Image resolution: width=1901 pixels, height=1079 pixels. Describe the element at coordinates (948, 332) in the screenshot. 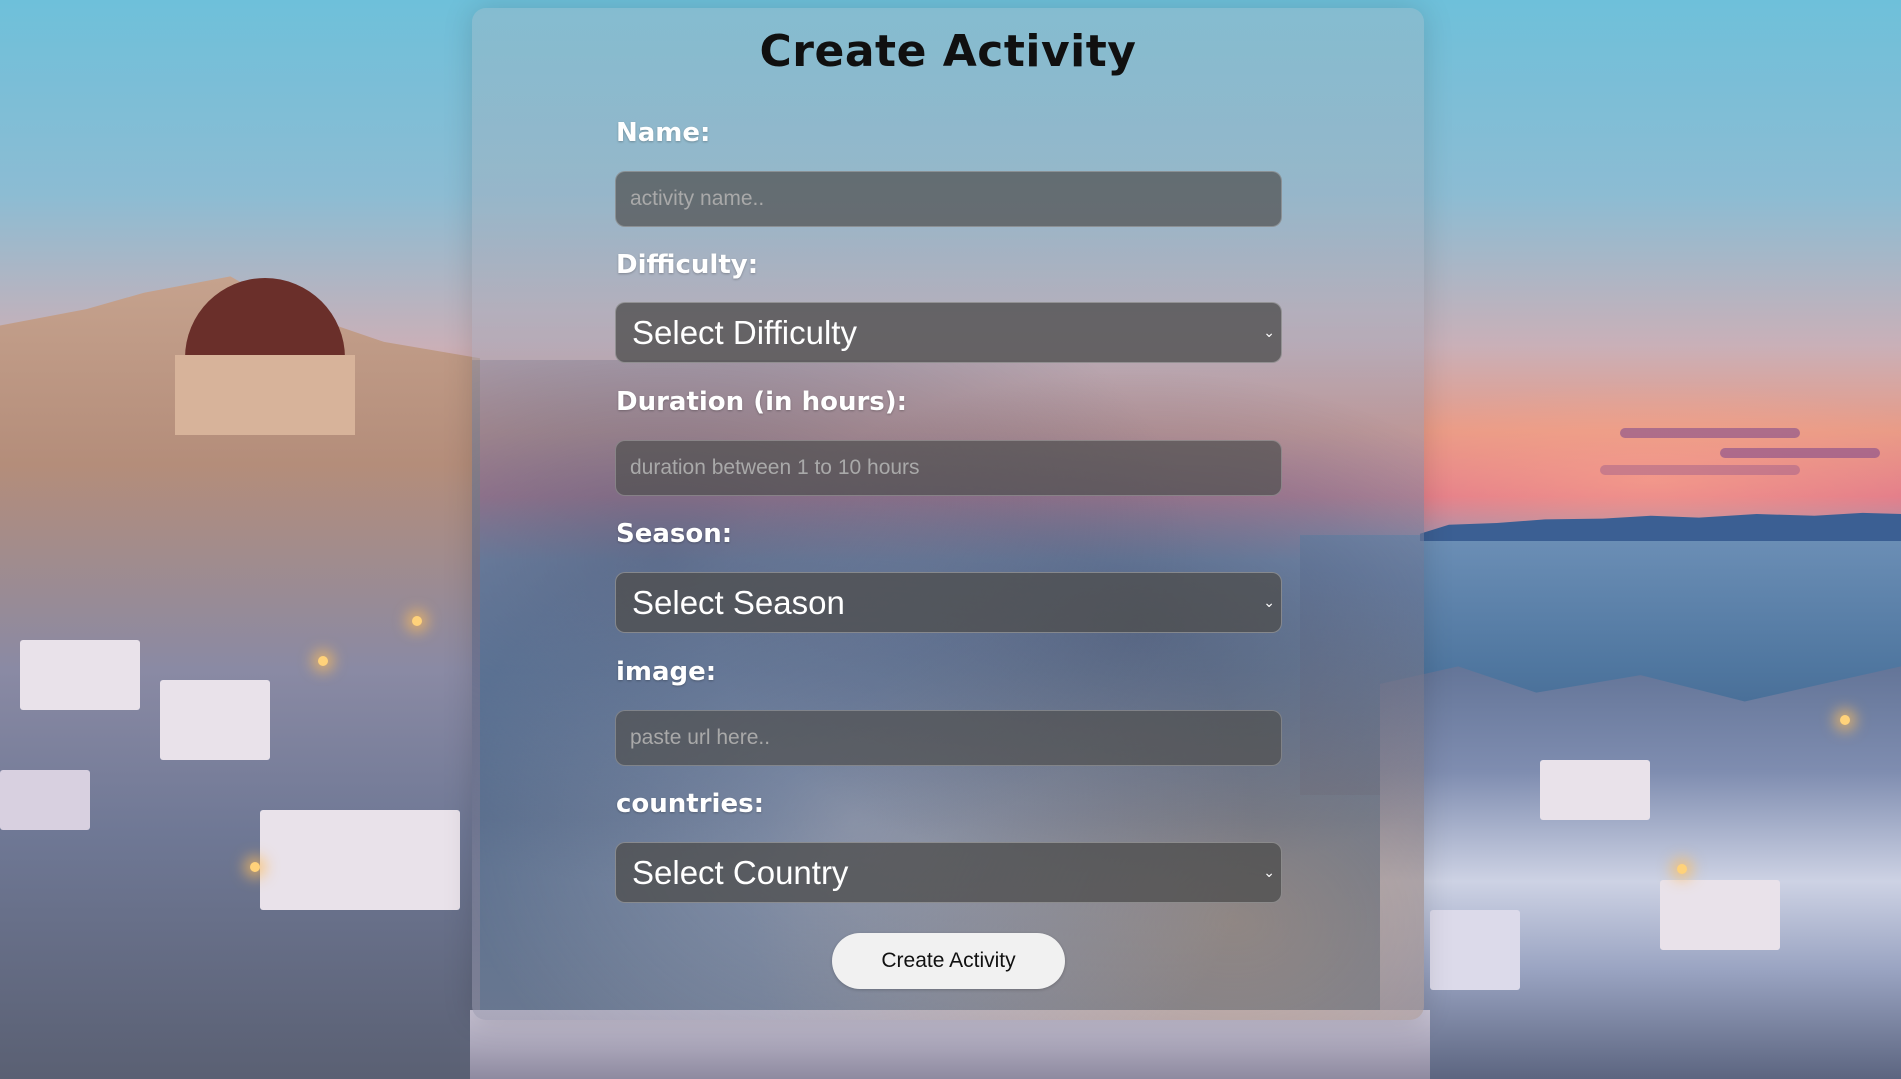

I see `difficulty-select: Select Difficulty ⌄` at that location.